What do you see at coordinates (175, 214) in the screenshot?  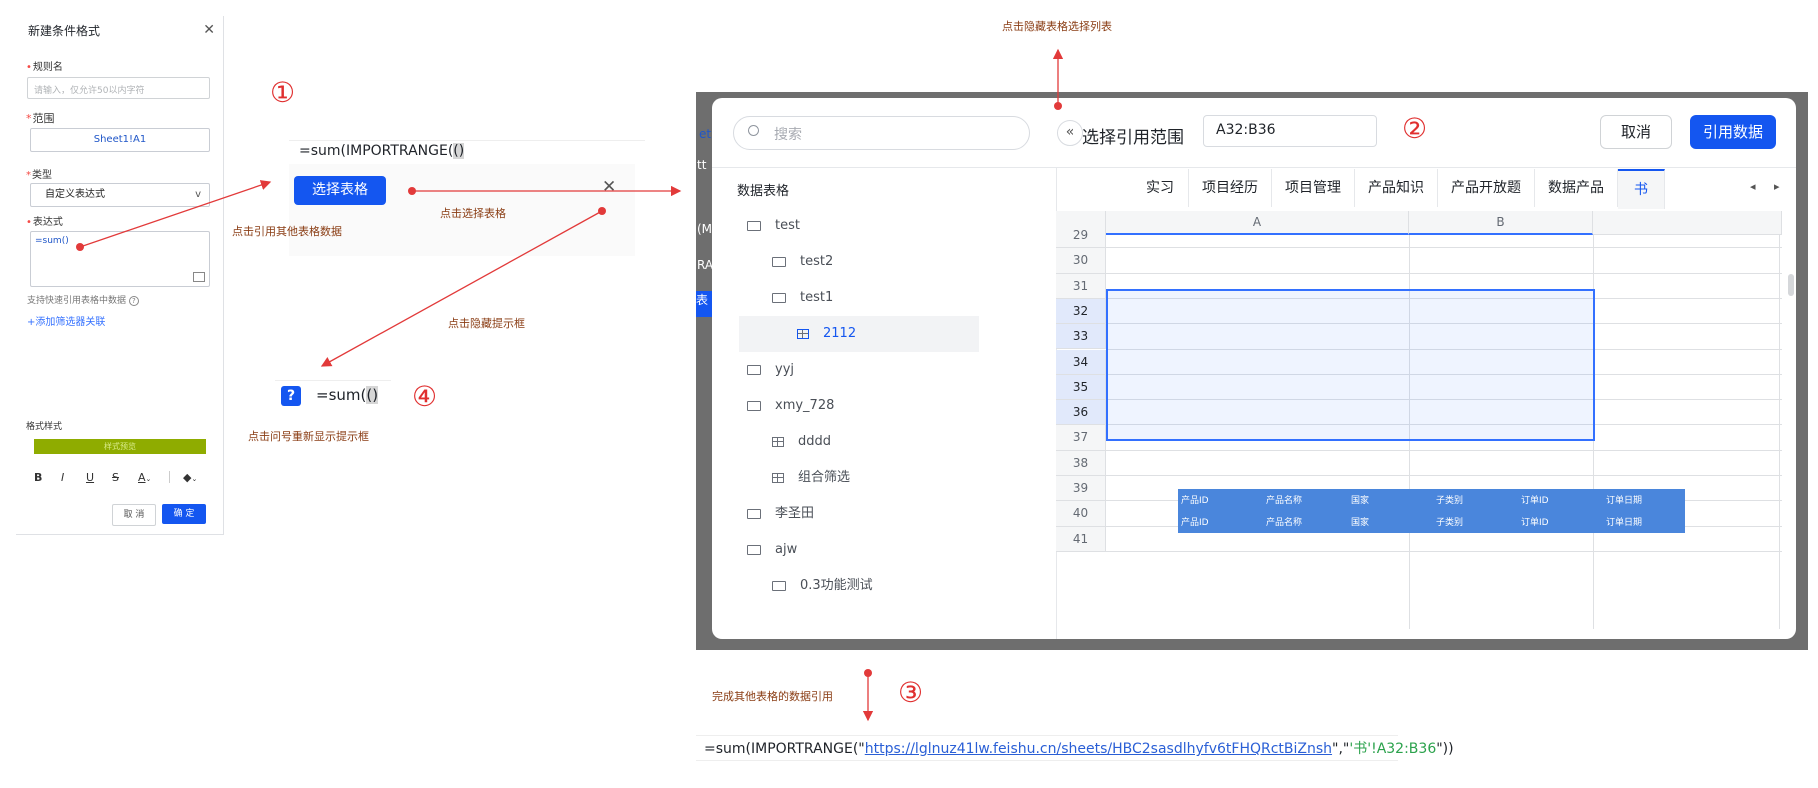 I see `arrow-to-select-button` at bounding box center [175, 214].